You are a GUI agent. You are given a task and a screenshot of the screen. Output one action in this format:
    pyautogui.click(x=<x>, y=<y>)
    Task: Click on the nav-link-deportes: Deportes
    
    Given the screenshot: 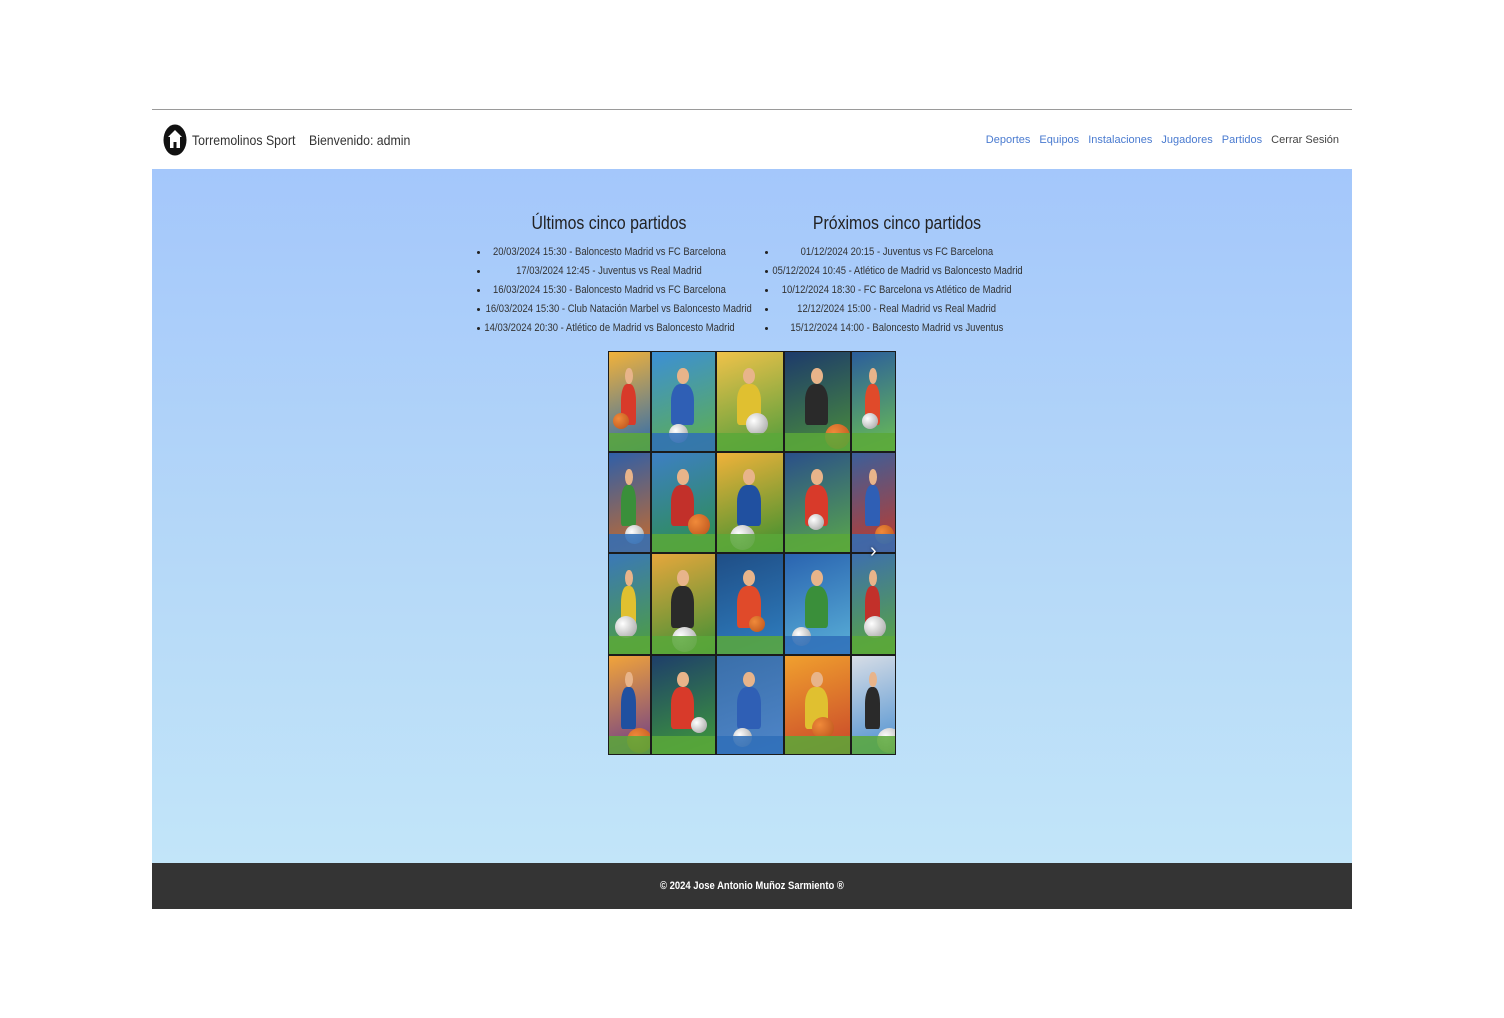 What is the action you would take?
    pyautogui.click(x=1008, y=140)
    